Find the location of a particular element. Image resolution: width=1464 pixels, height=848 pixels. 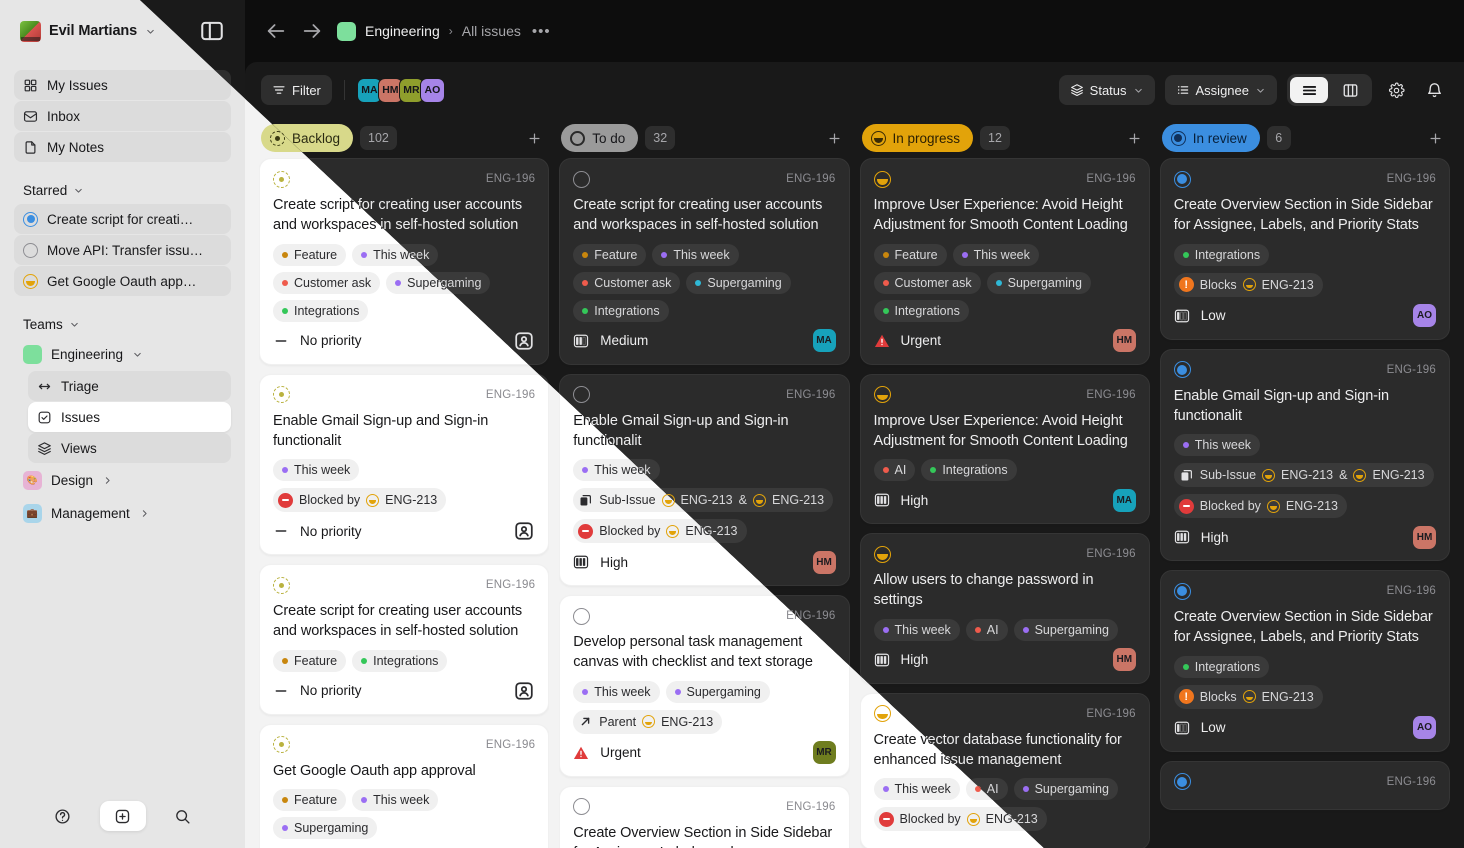

sidebar-item-inbox: Inbox is located at coordinates (122, 116).